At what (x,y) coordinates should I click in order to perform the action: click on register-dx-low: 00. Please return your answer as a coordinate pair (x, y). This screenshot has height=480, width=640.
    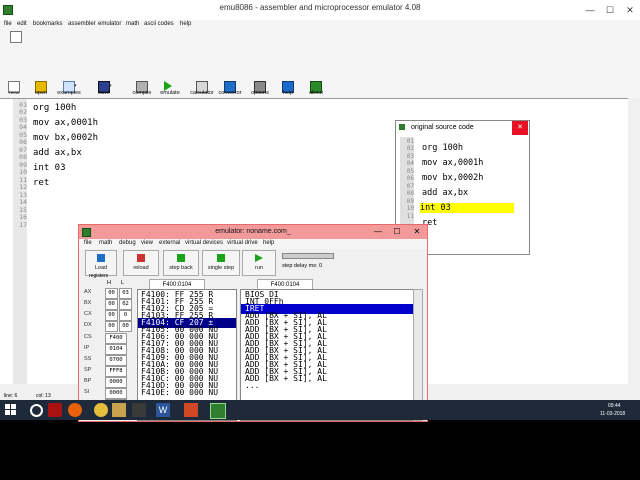
    Looking at the image, I should click on (125, 326).